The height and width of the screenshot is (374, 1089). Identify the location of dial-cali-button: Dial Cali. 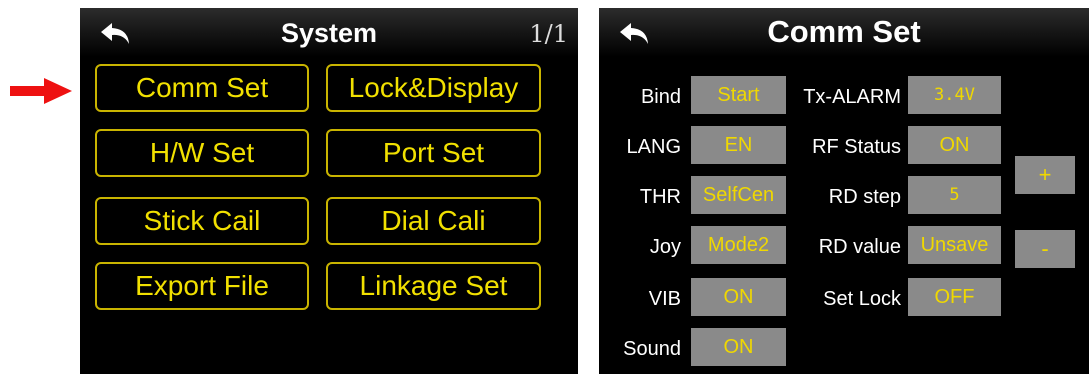
(433, 221).